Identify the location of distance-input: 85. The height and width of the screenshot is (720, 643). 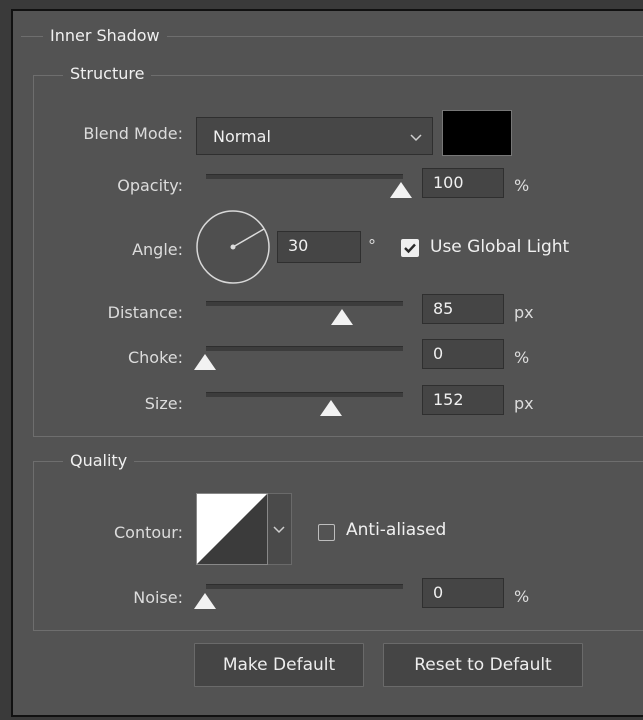
(463, 309).